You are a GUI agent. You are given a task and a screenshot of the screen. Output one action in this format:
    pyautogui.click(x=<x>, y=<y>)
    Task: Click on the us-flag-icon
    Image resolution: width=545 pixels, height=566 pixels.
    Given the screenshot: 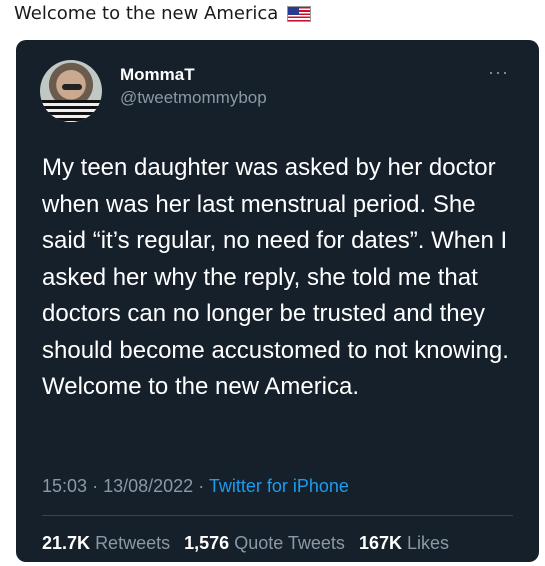 What is the action you would take?
    pyautogui.click(x=299, y=13)
    